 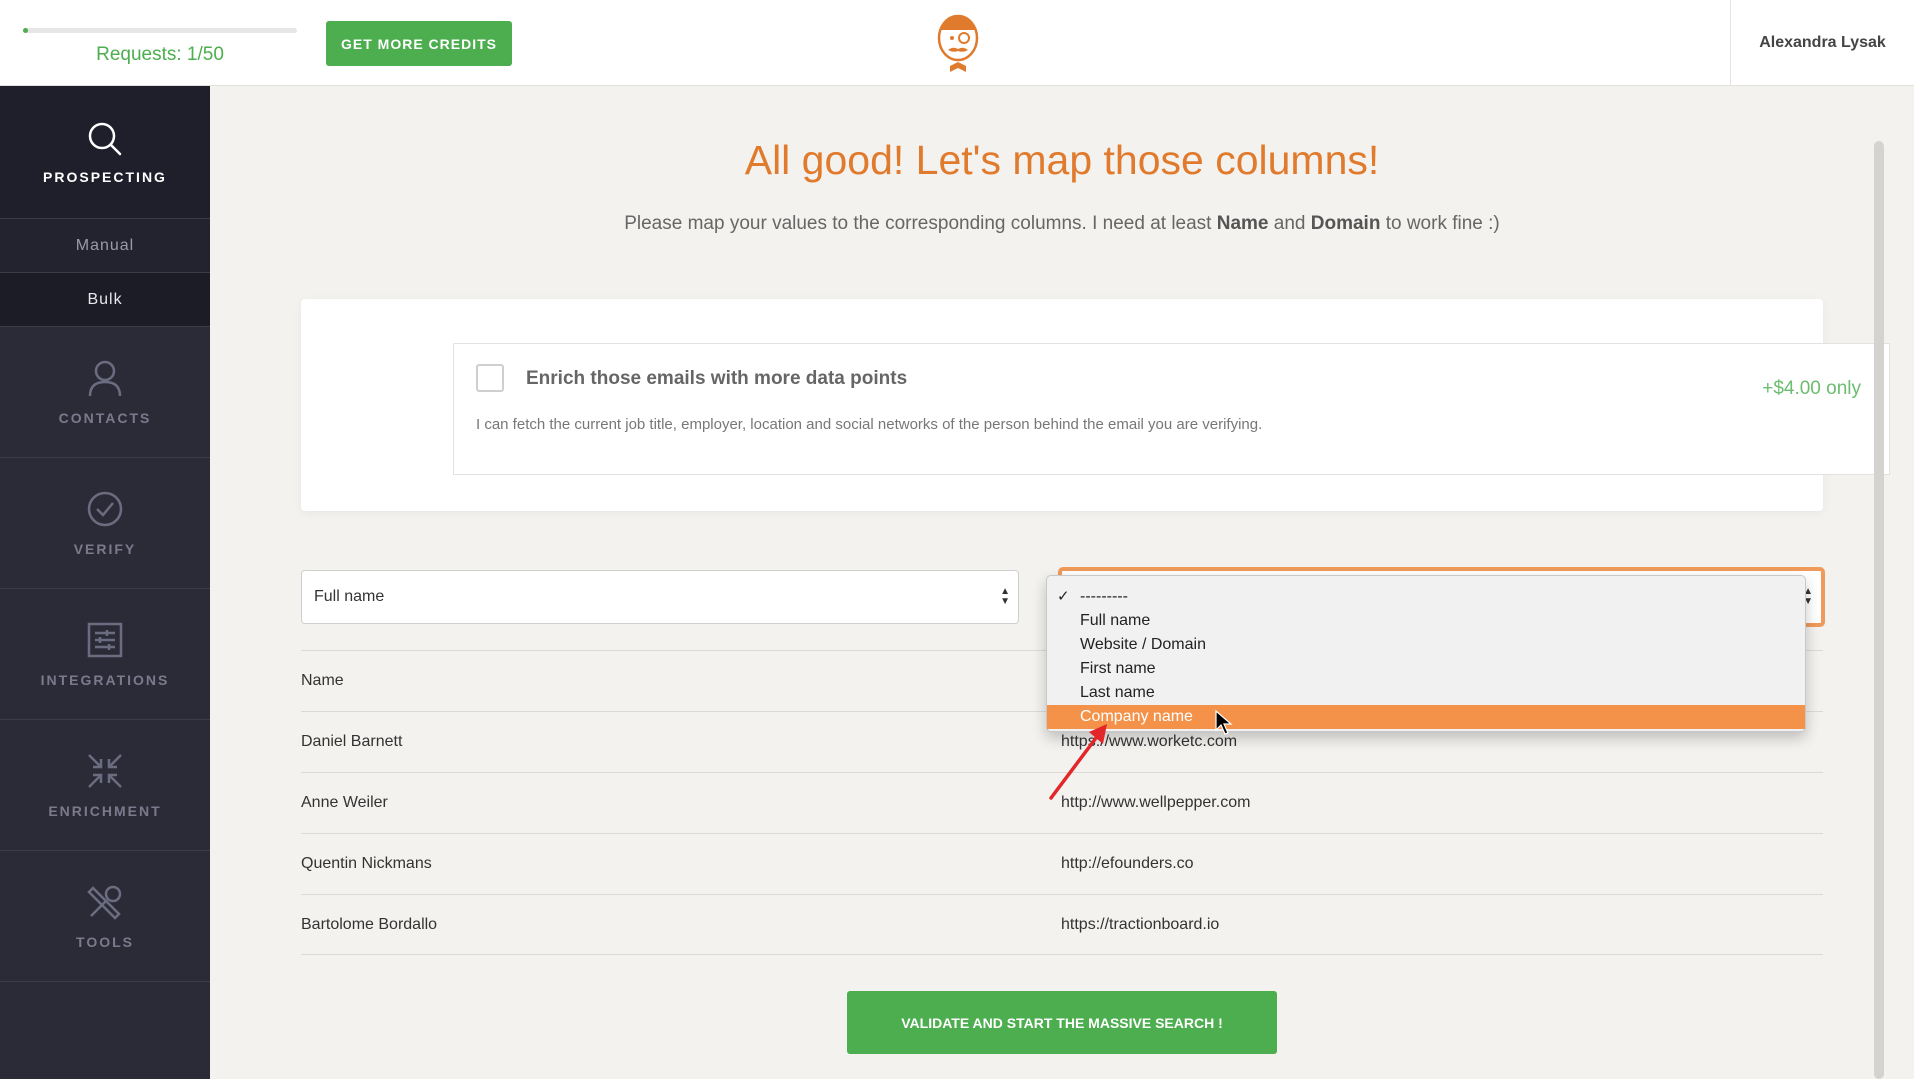 I want to click on row-name-cell: Daniel Barnett, so click(x=352, y=741).